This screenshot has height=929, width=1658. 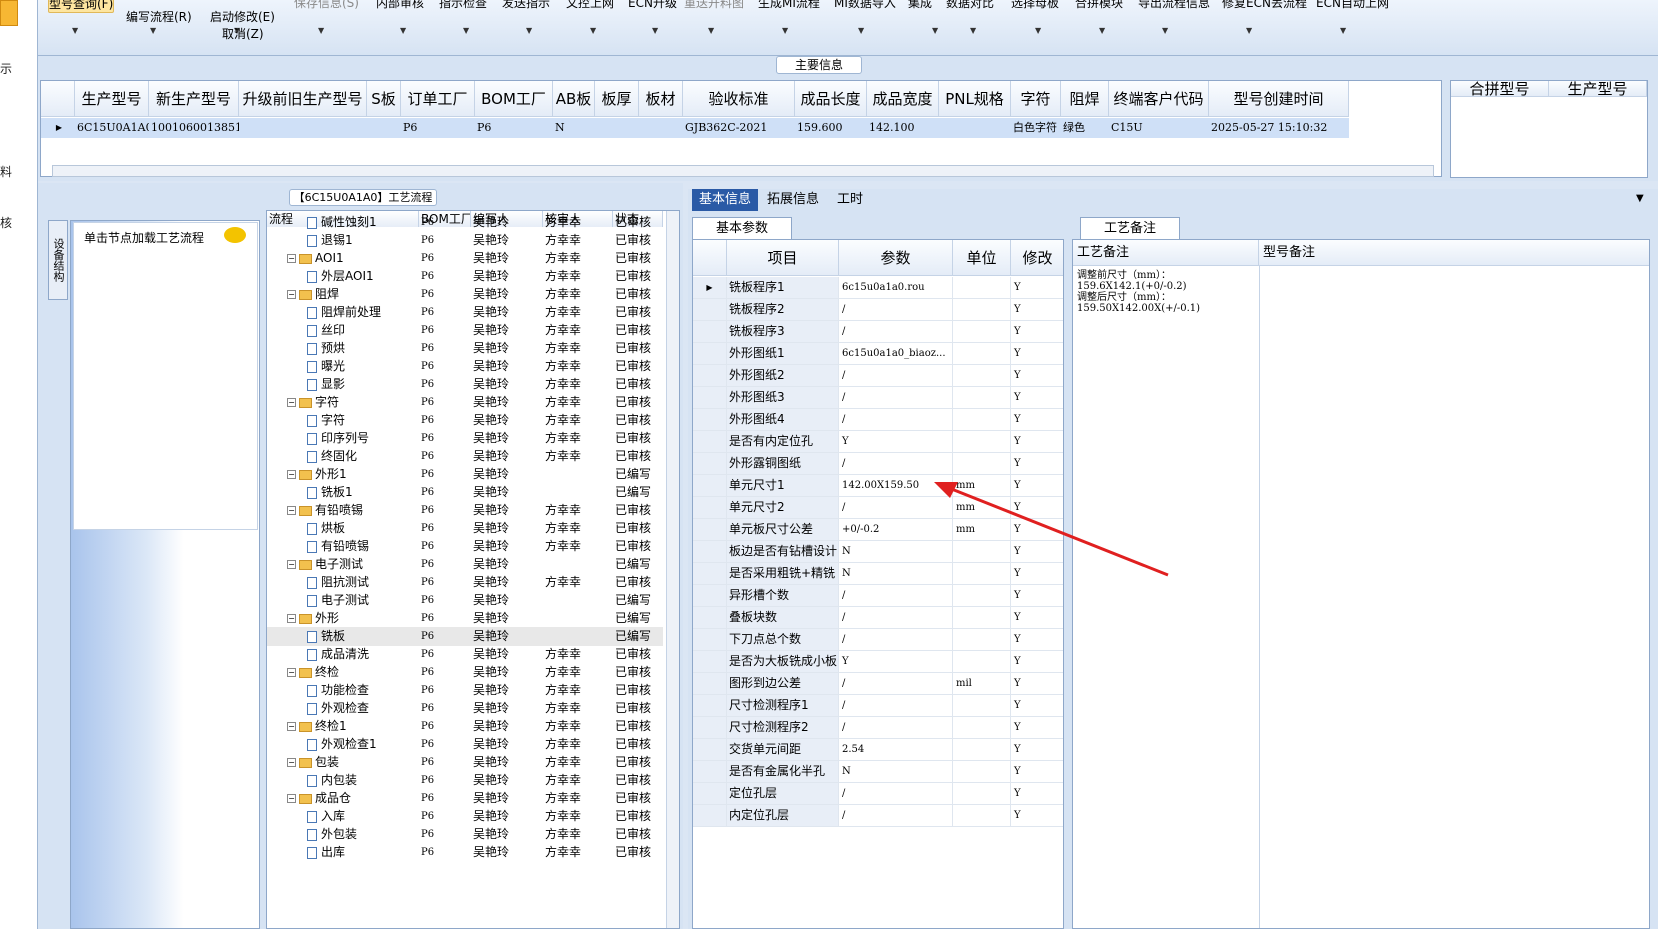 I want to click on param-row: 外形图纸2/ Y, so click(x=878, y=376).